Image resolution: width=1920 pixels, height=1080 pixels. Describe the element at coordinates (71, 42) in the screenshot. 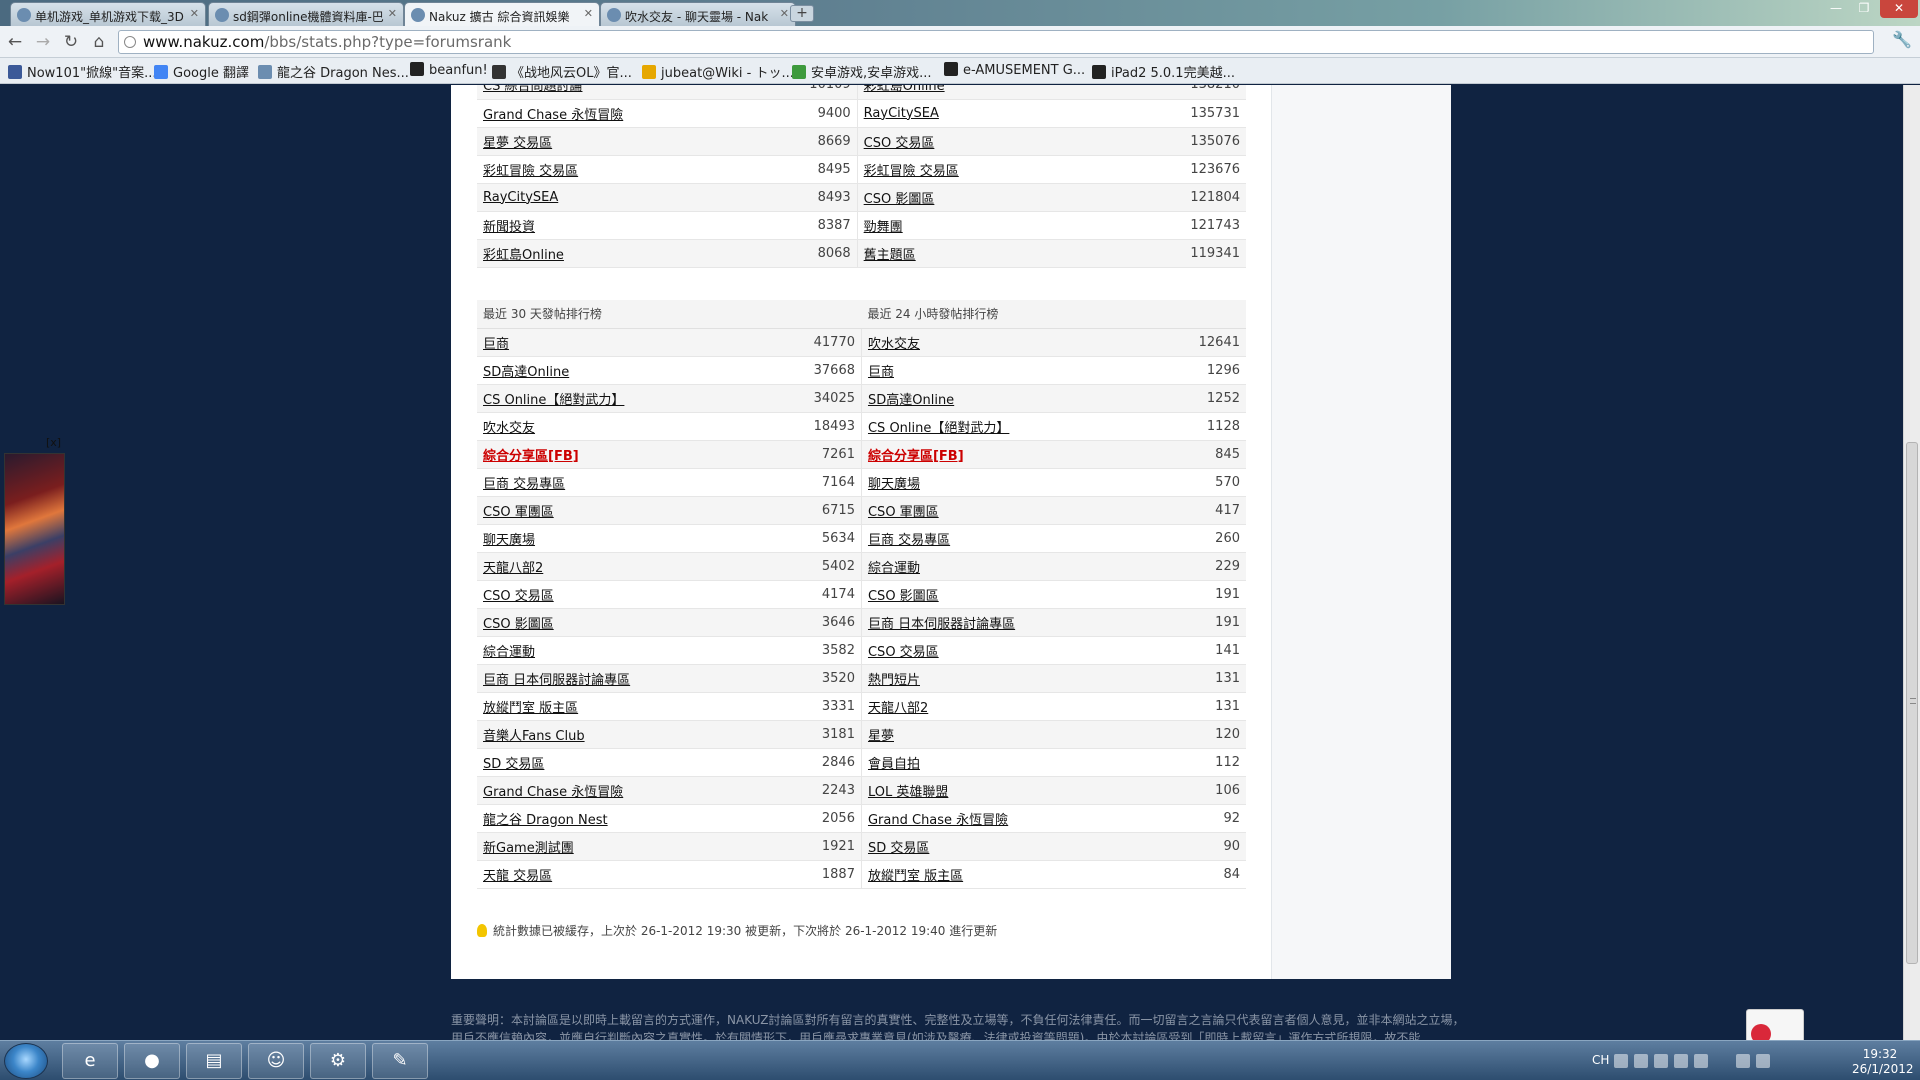

I see `reload-icon: ↻` at that location.